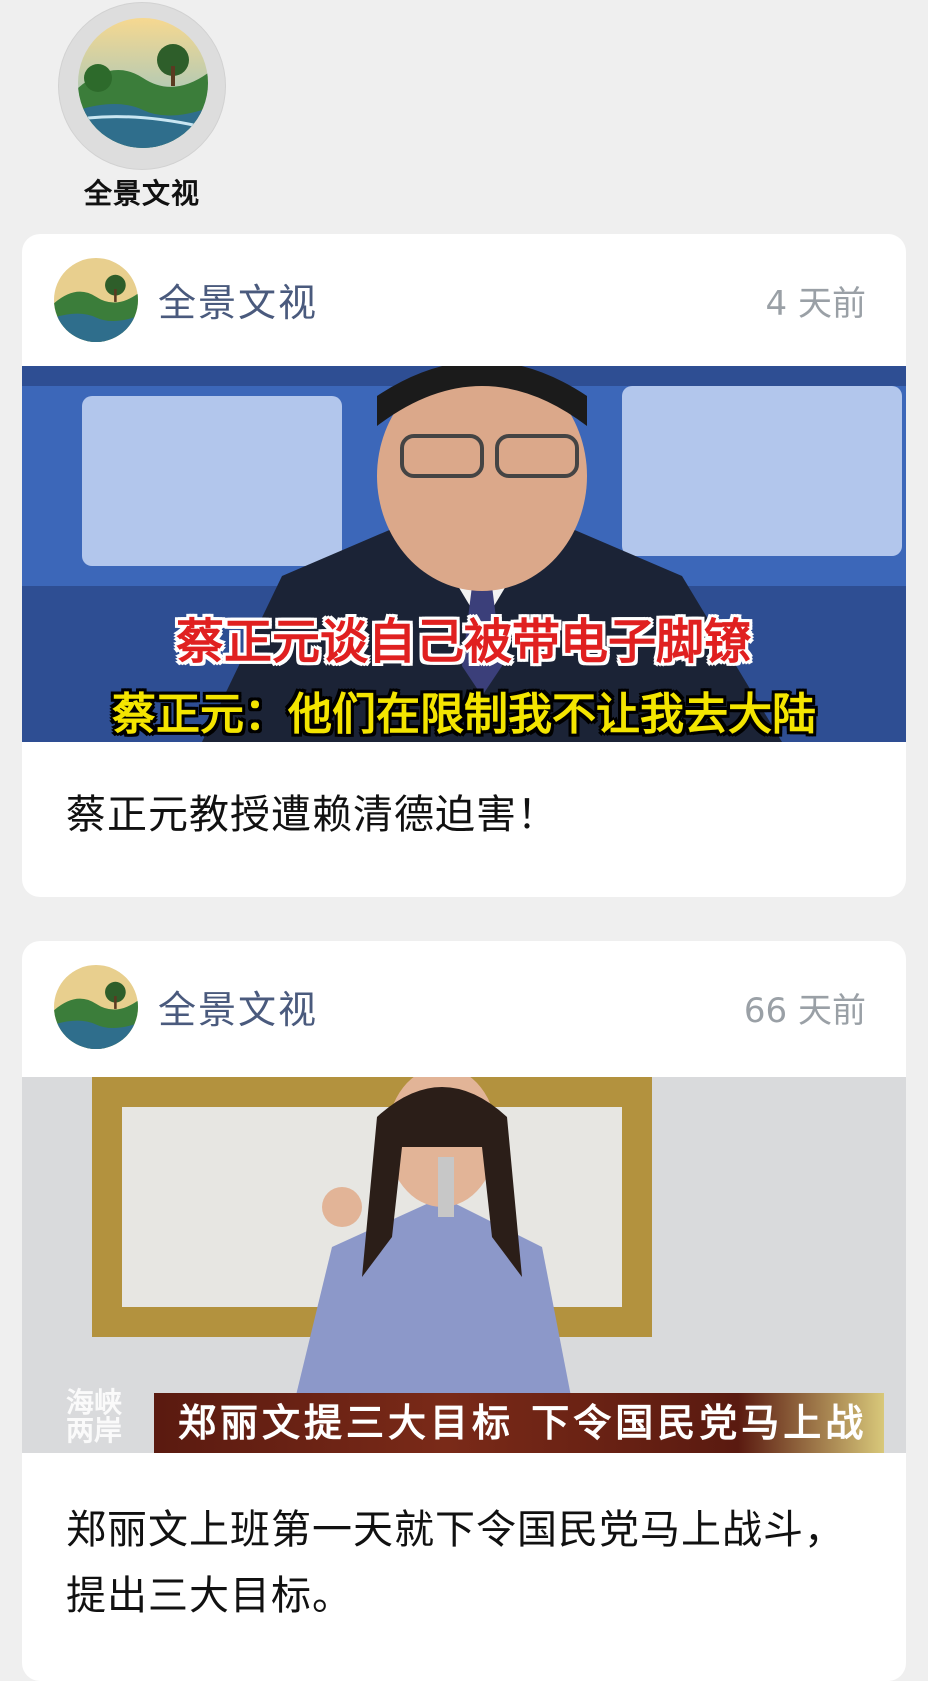 This screenshot has width=928, height=1681. I want to click on post-header: 全景文视 4 天前, so click(464, 300).